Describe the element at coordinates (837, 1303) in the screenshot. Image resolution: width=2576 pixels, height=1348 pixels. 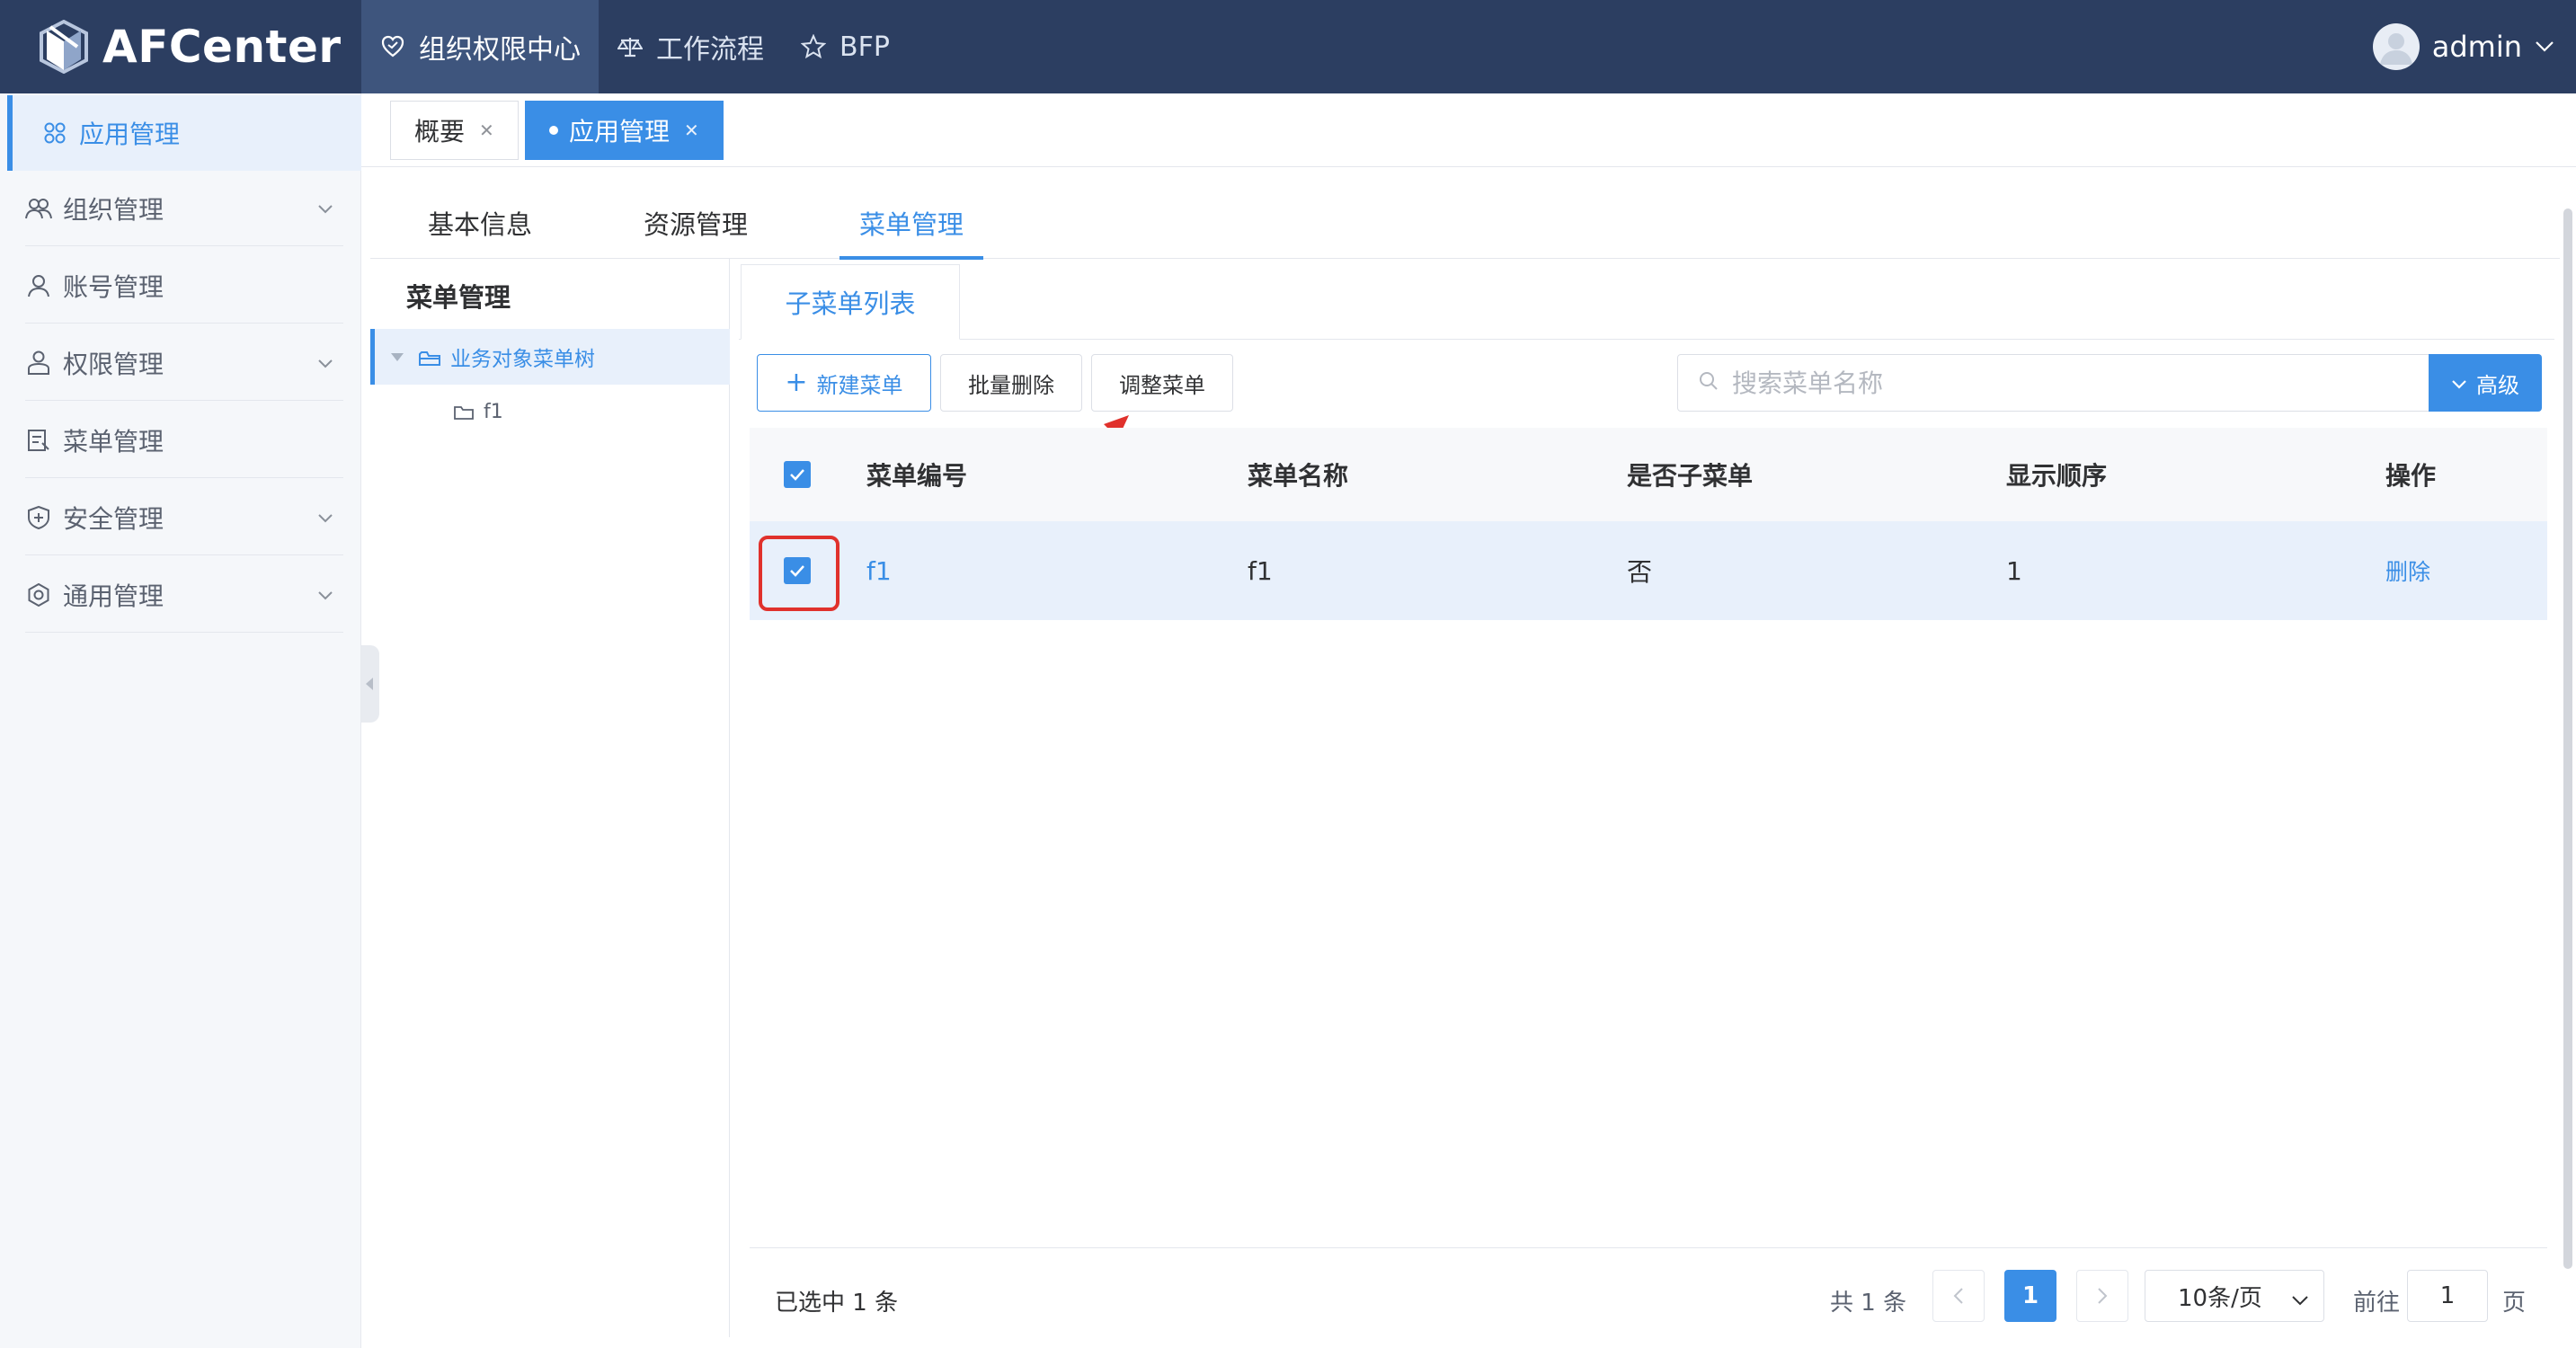
I see `selected-count: 已选中 1 条` at that location.